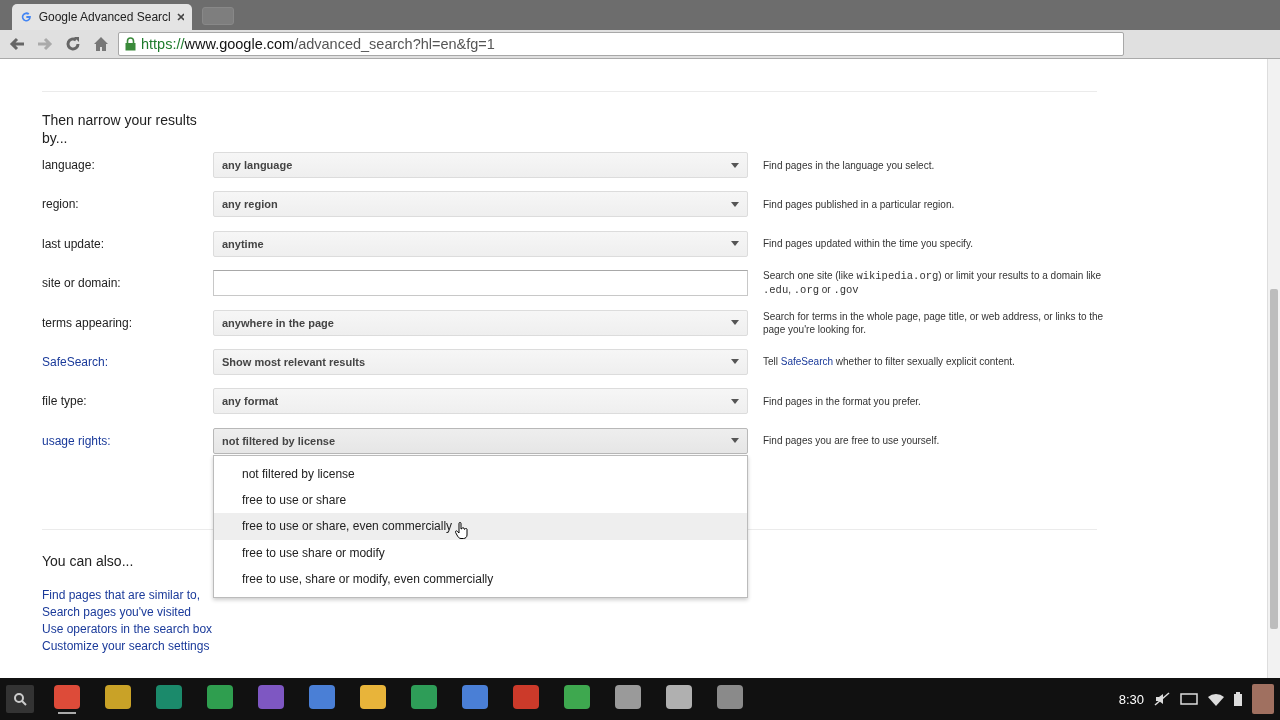  I want to click on clock: 8:30, so click(1131, 699).